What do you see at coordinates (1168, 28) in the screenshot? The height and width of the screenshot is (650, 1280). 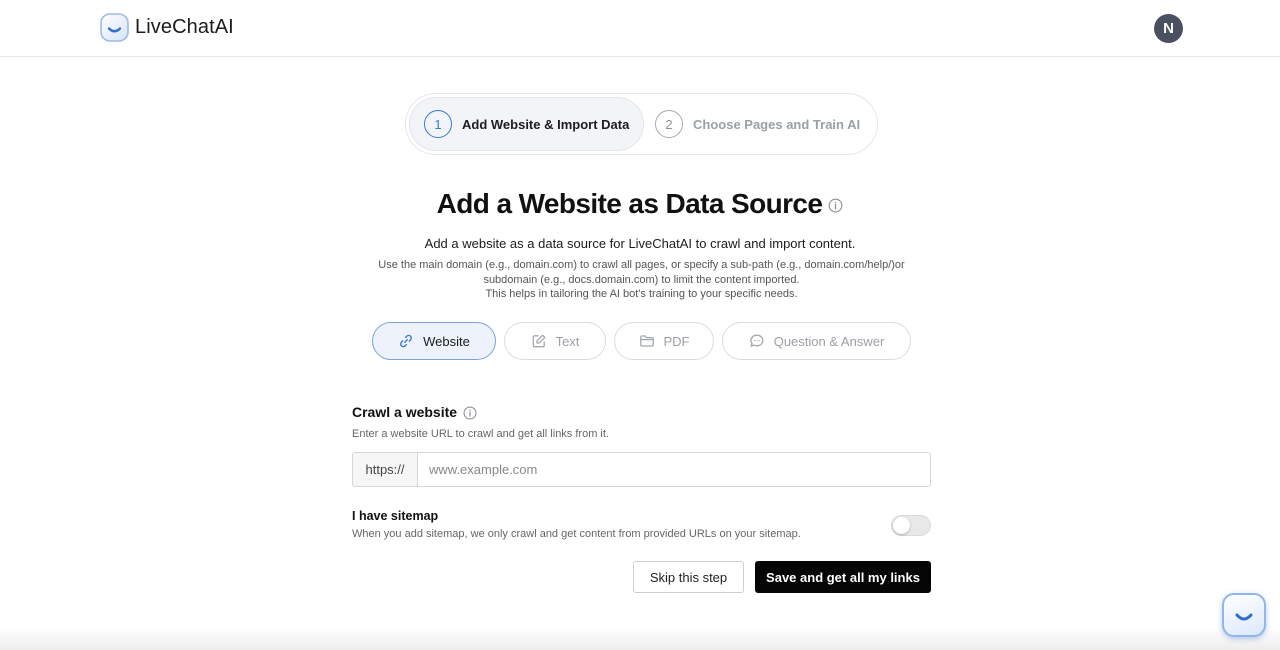 I see `user-avatar: N` at bounding box center [1168, 28].